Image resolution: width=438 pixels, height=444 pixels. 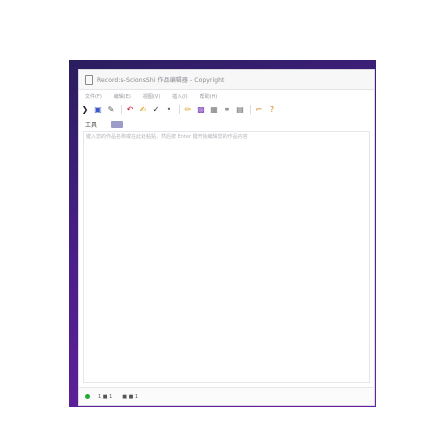 I want to click on boot-icon: ⌐, so click(x=259, y=110).